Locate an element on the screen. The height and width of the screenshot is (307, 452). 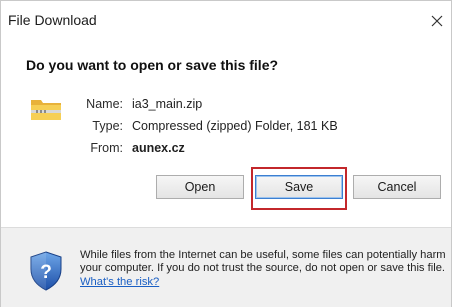
file-source-value: aunex.cz is located at coordinates (158, 148).